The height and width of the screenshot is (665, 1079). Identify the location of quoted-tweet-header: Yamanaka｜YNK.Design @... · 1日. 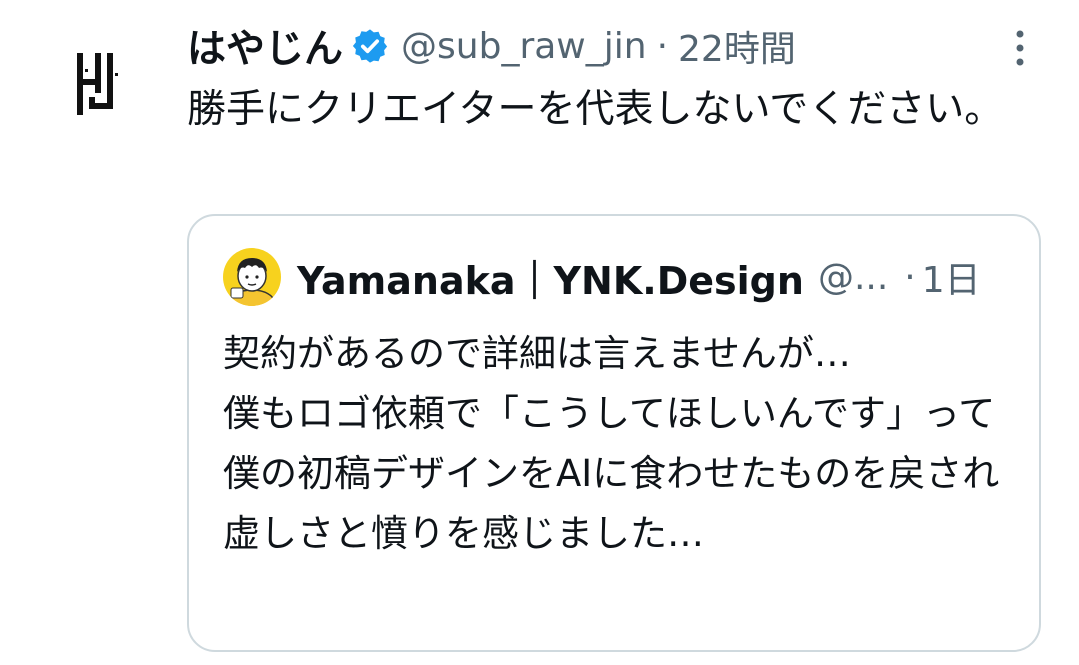
(602, 277).